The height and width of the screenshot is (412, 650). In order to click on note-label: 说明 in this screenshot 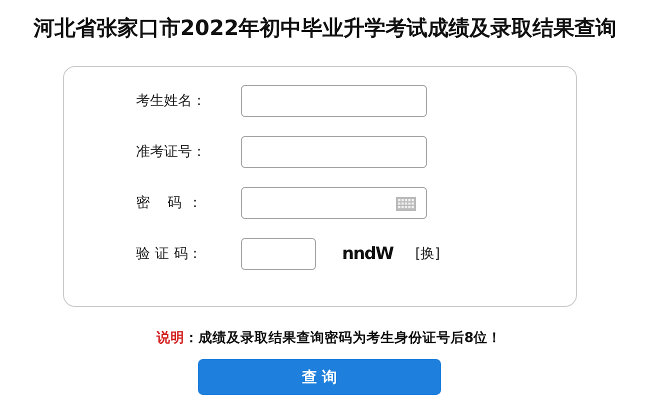, I will do `click(170, 338)`.